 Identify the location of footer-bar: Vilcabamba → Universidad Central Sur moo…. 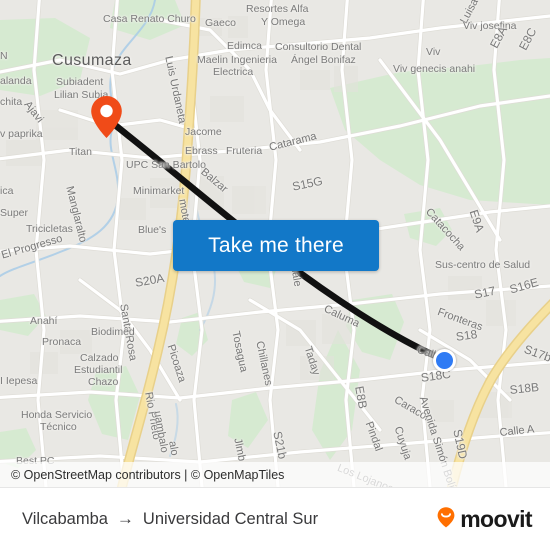
(275, 518).